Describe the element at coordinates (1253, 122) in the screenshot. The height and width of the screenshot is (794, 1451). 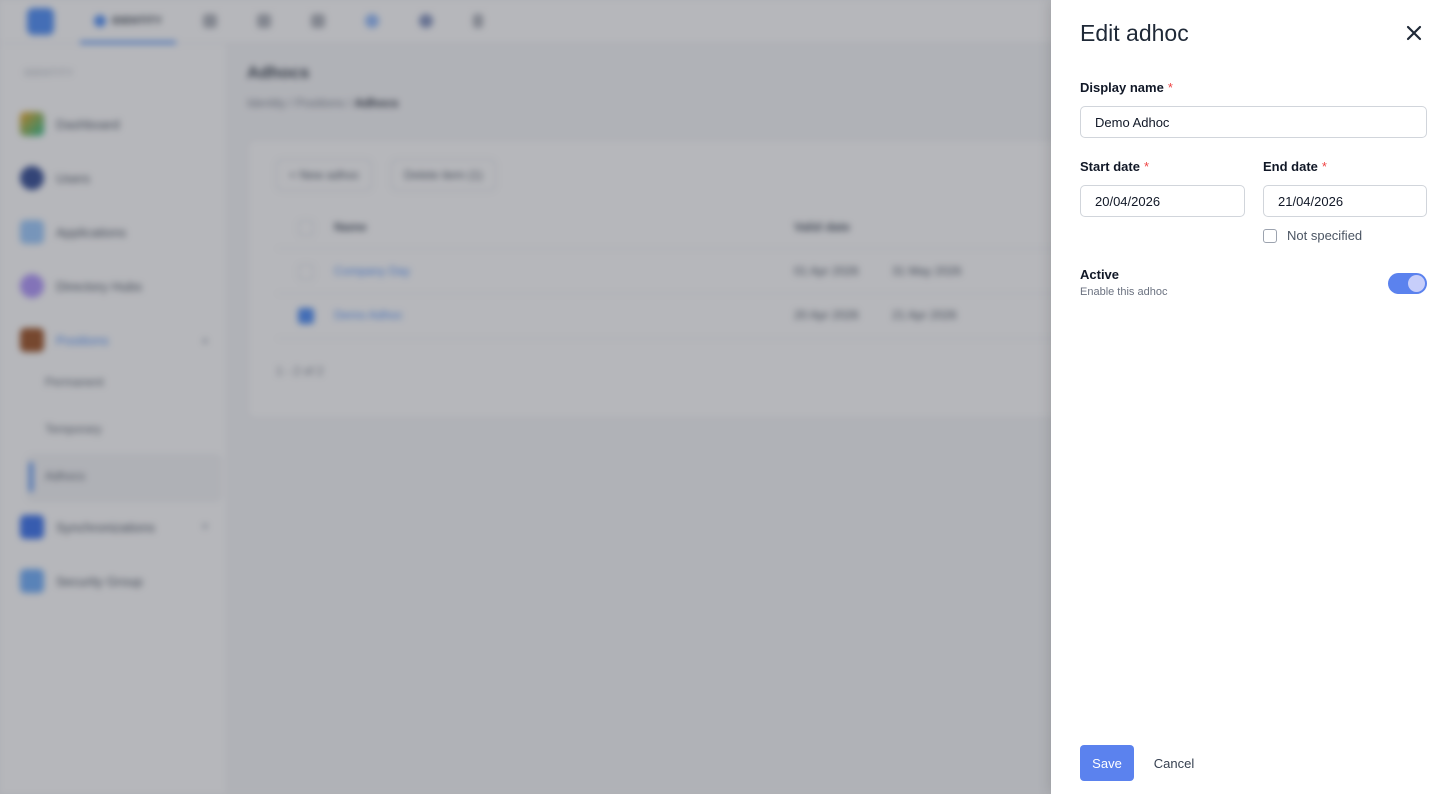
I see `display-name-input` at that location.